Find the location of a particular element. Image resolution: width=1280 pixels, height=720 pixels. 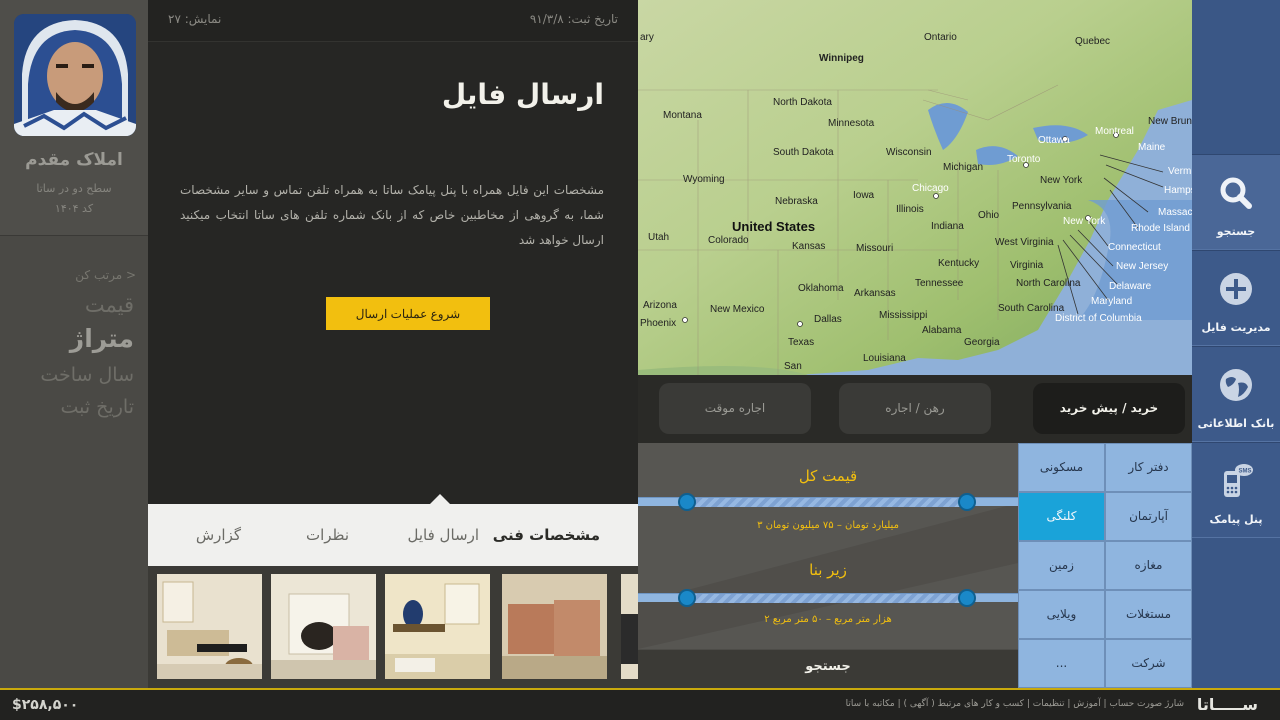

sort-item-area: متراژ is located at coordinates (102, 338).